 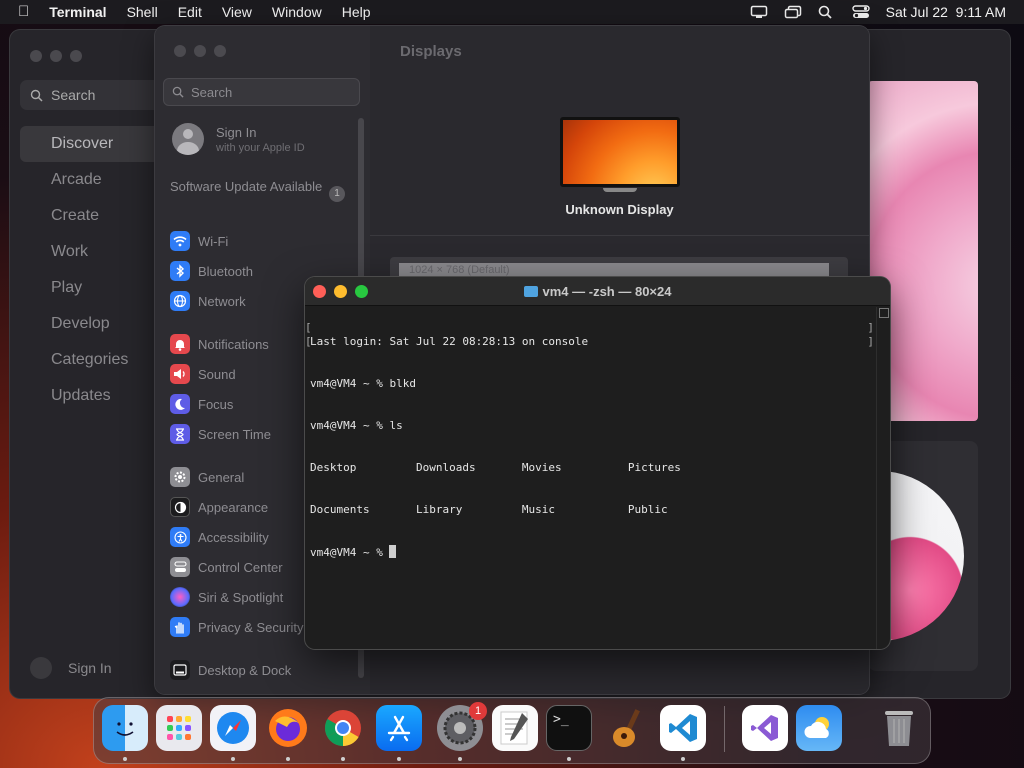 What do you see at coordinates (36, 95) in the screenshot?
I see `search-icon` at bounding box center [36, 95].